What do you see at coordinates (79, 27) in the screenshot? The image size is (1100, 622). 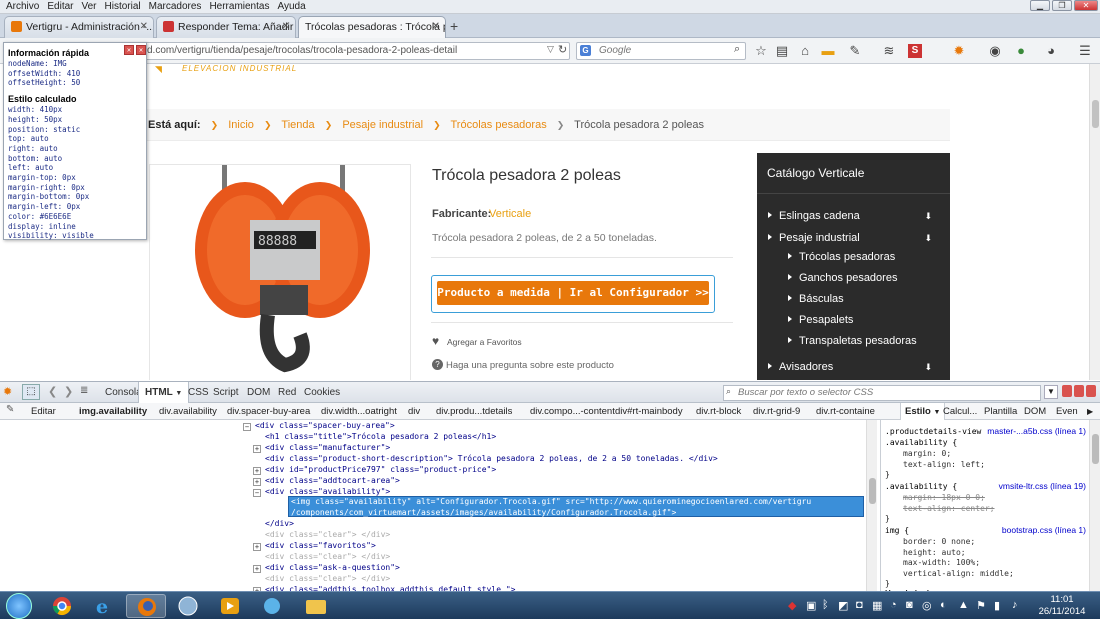 I see `tab-vertigru-admin: Vertigru - Administración -... ✕` at bounding box center [79, 27].